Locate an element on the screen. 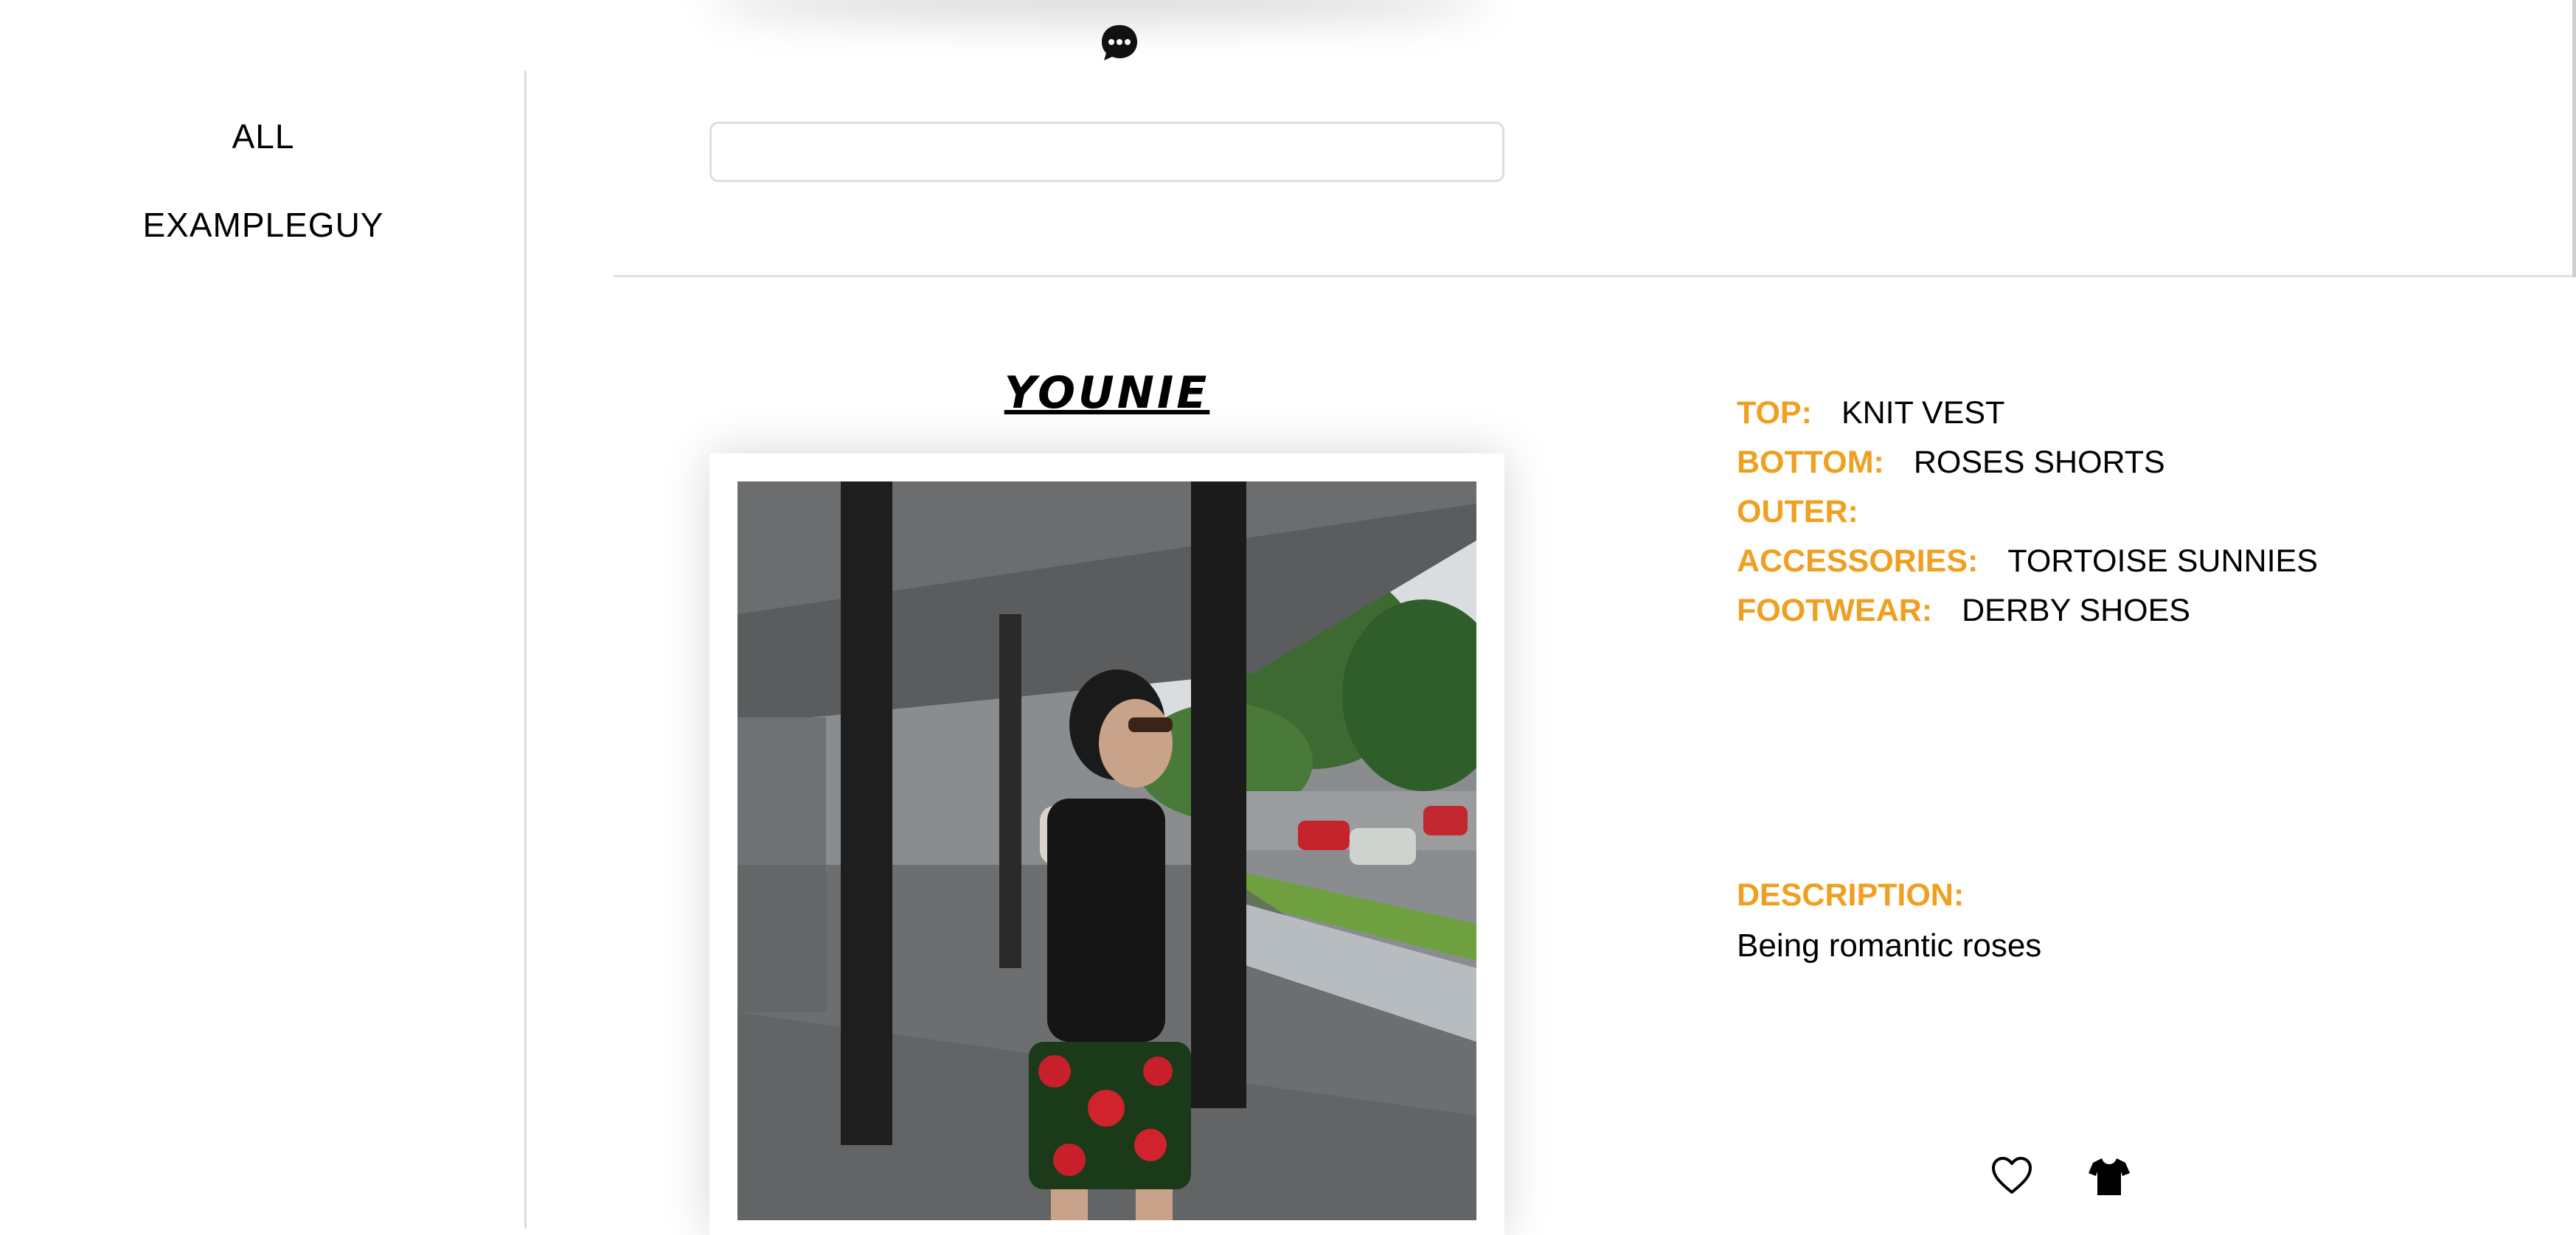 The height and width of the screenshot is (1235, 2576). scroll-edge is located at coordinates (2574, 138).